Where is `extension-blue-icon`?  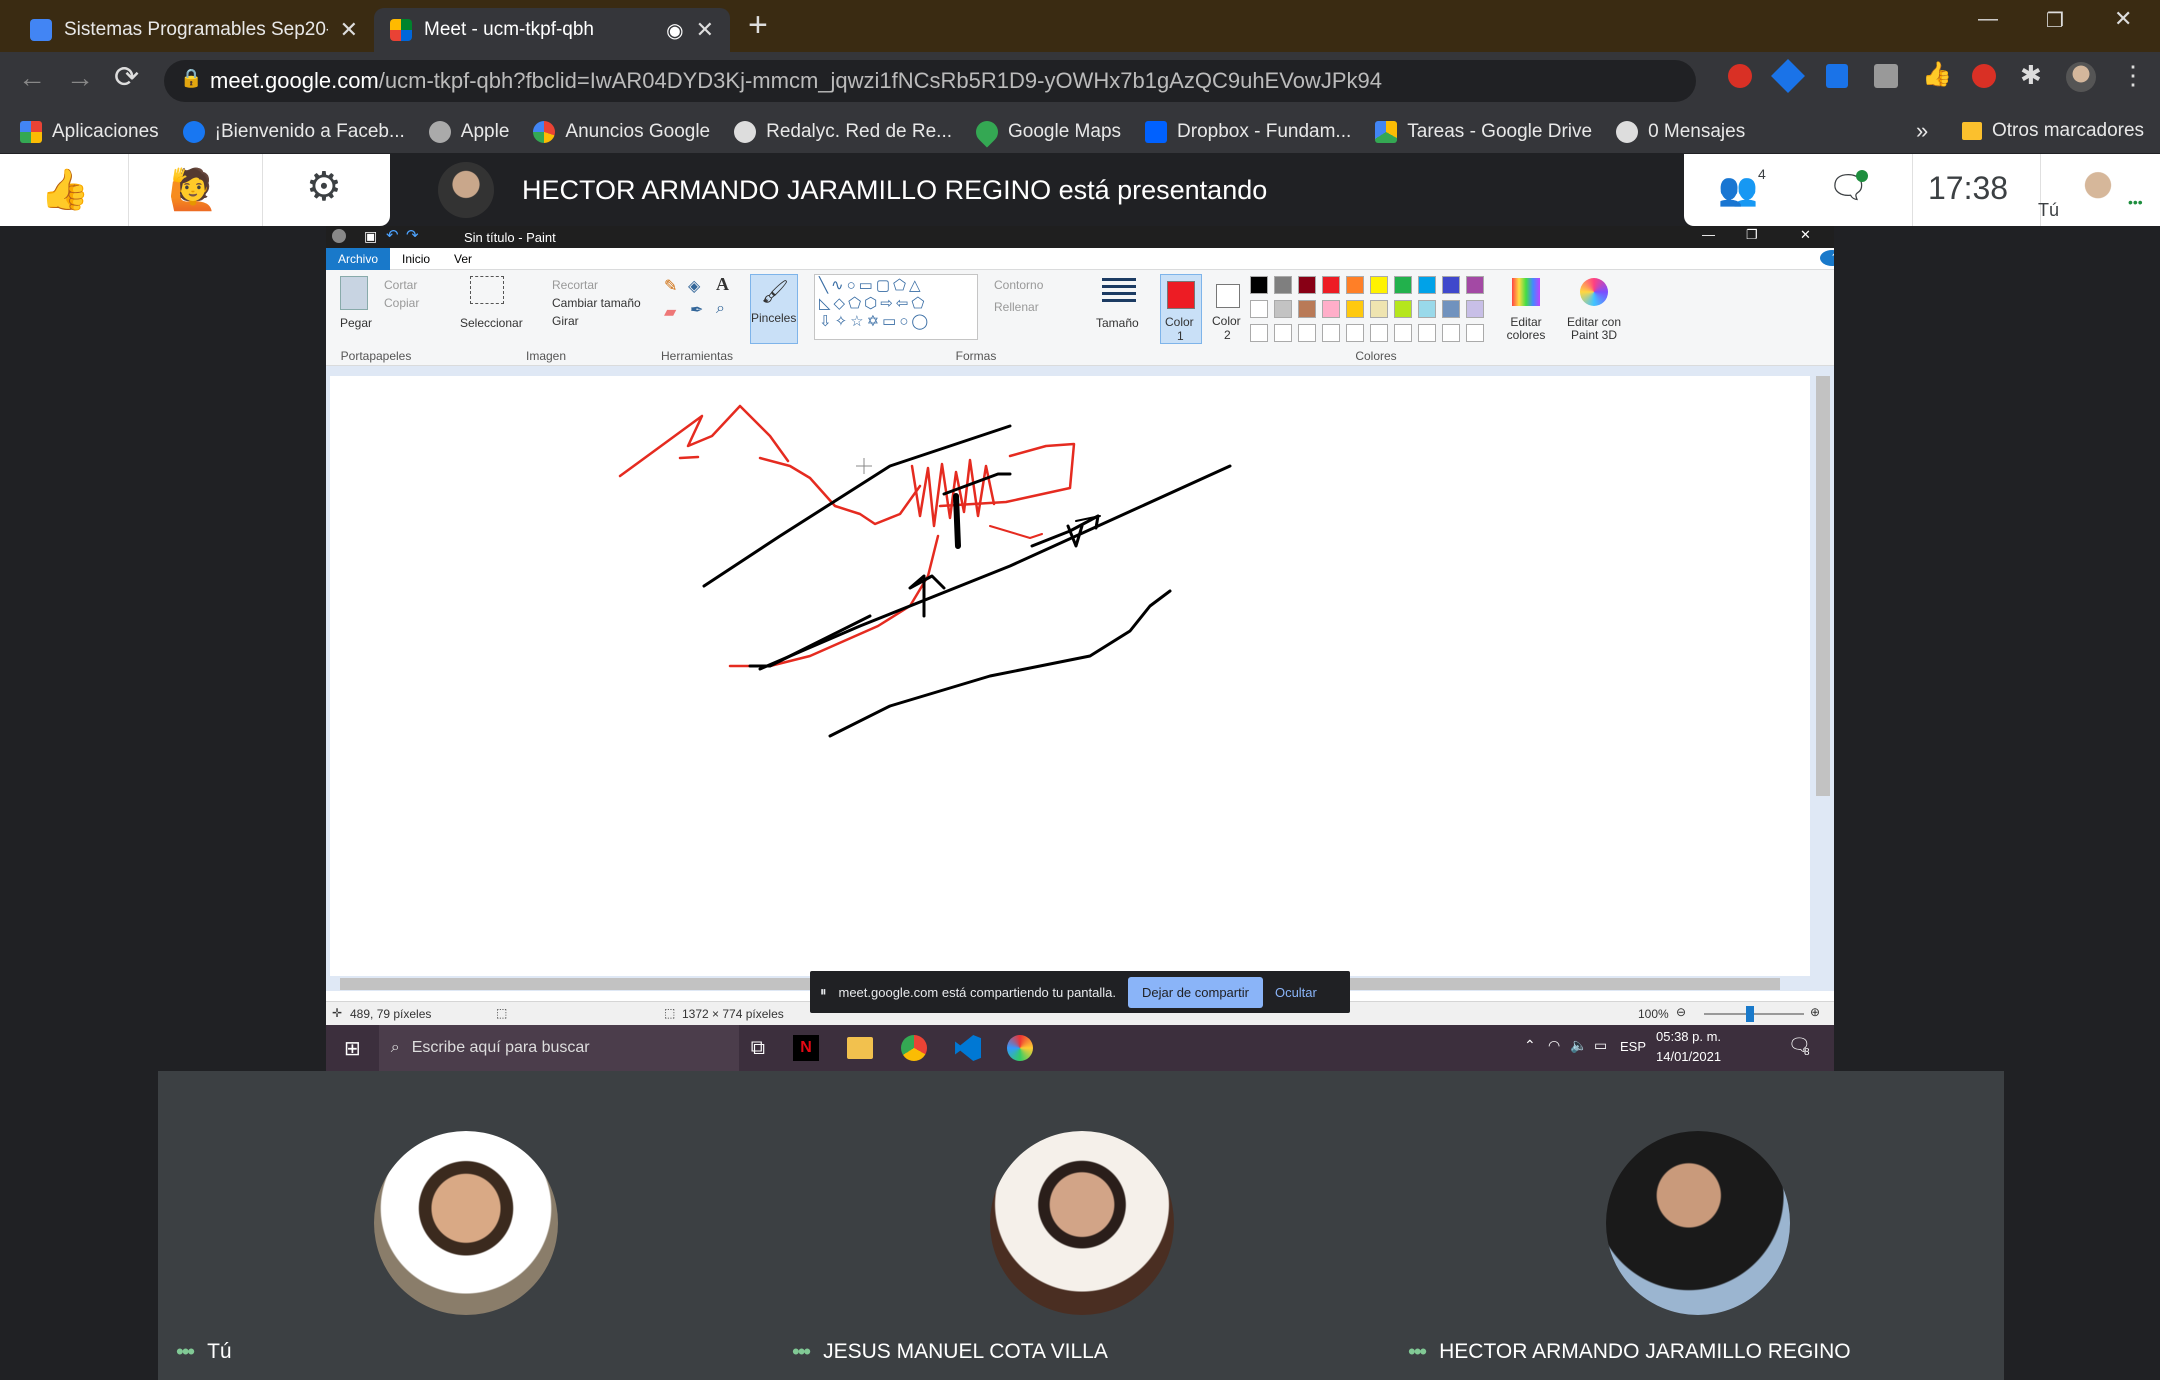
extension-blue-icon is located at coordinates (1788, 76).